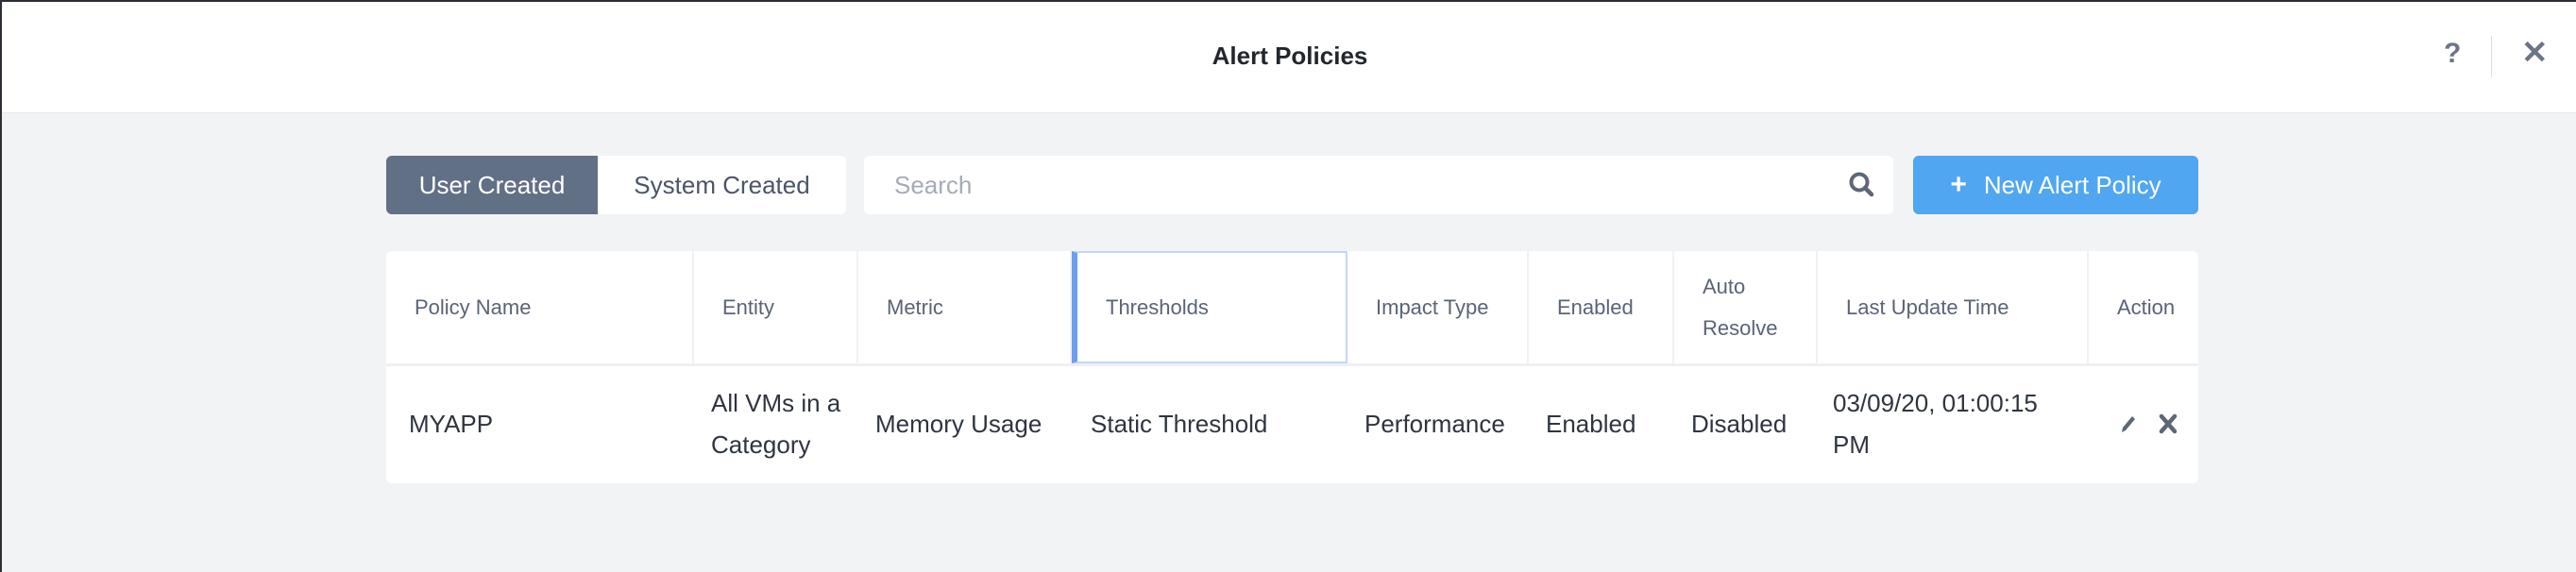 The width and height of the screenshot is (2576, 572). I want to click on cell-metric: Memory Usage, so click(958, 423).